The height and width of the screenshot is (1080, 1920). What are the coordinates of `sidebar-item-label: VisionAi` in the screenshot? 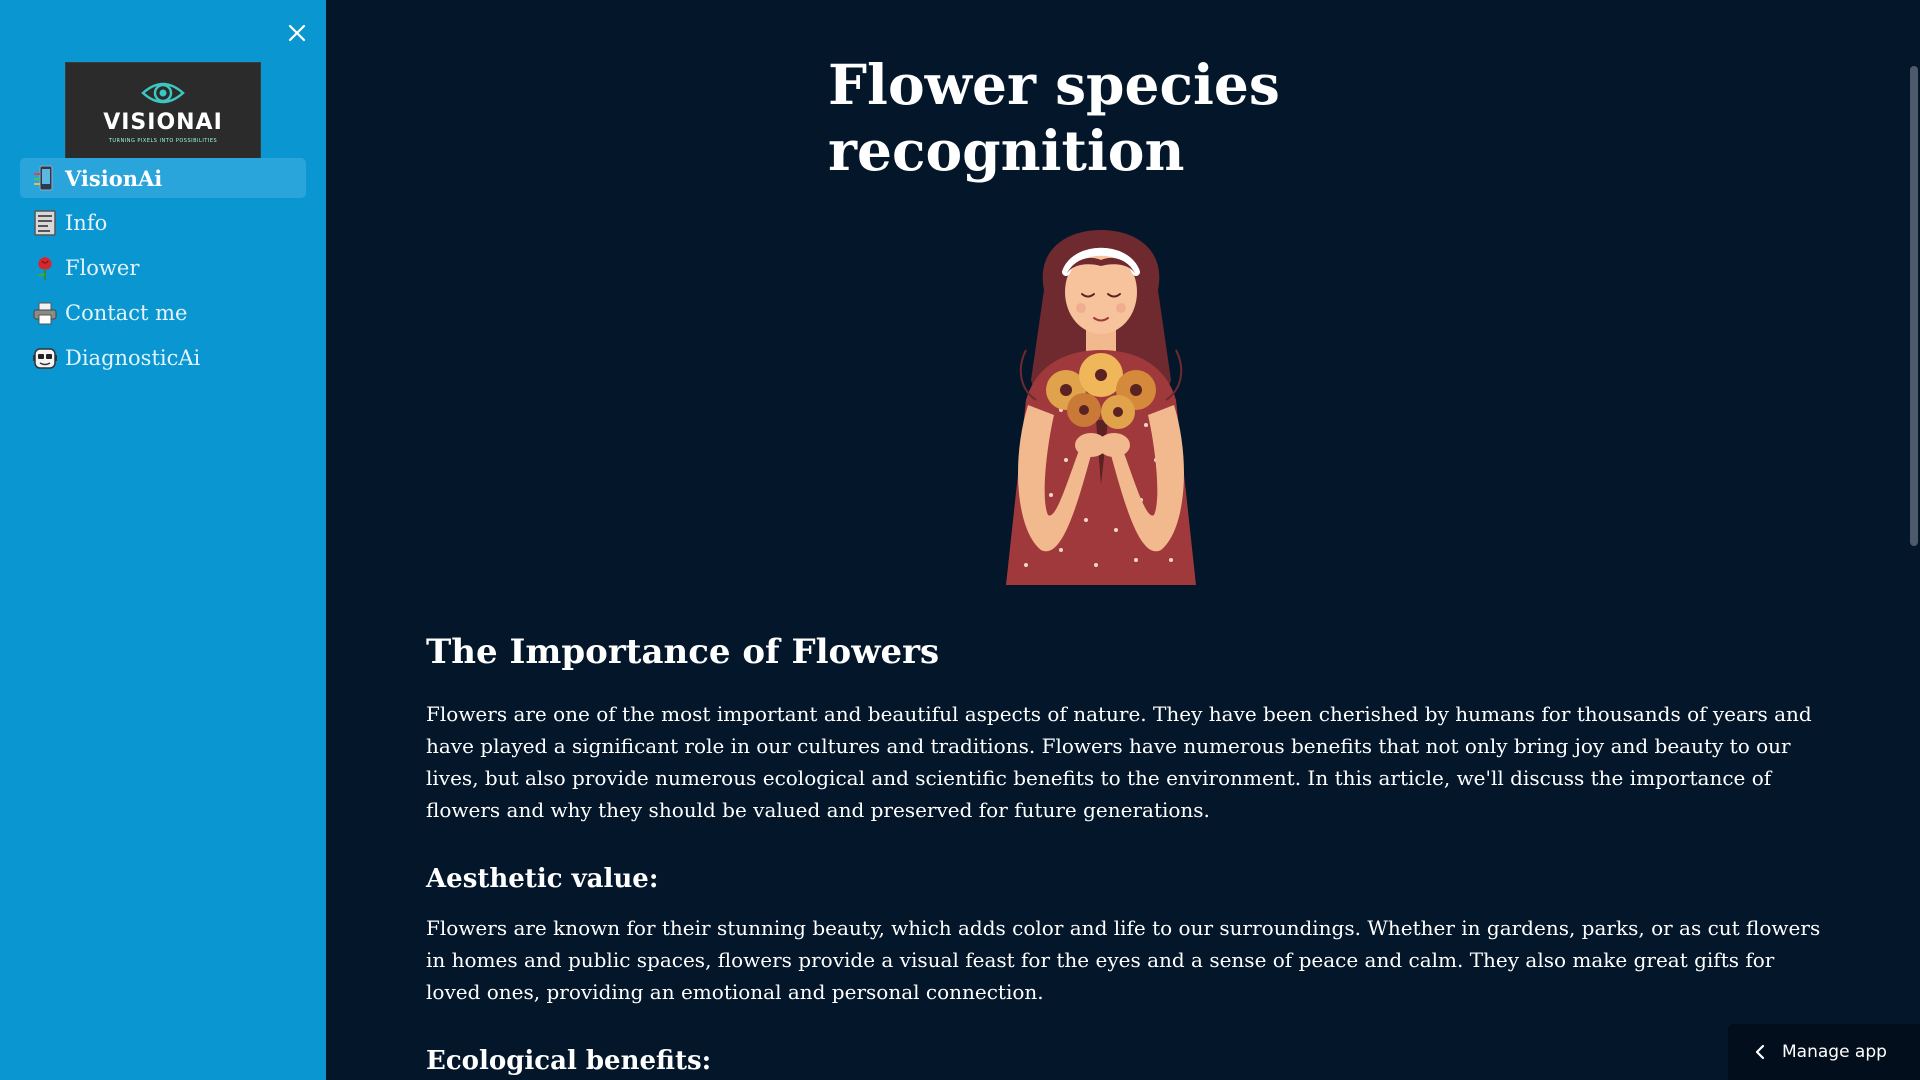 It's located at (114, 178).